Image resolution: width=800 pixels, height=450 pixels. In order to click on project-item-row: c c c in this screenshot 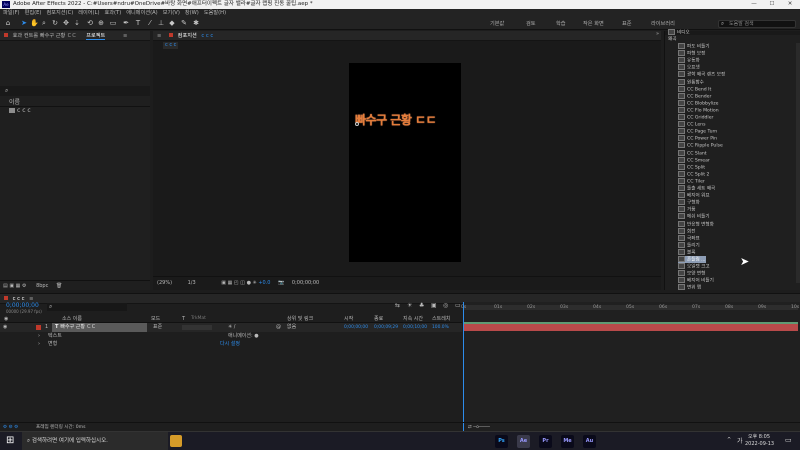, I will do `click(75, 111)`.